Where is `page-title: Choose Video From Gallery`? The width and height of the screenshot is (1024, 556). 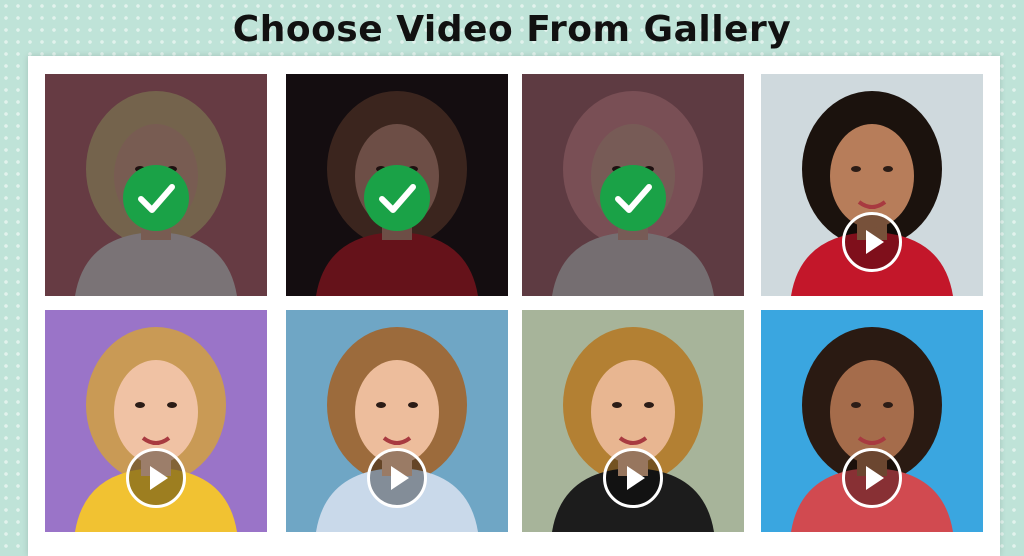 page-title: Choose Video From Gallery is located at coordinates (512, 29).